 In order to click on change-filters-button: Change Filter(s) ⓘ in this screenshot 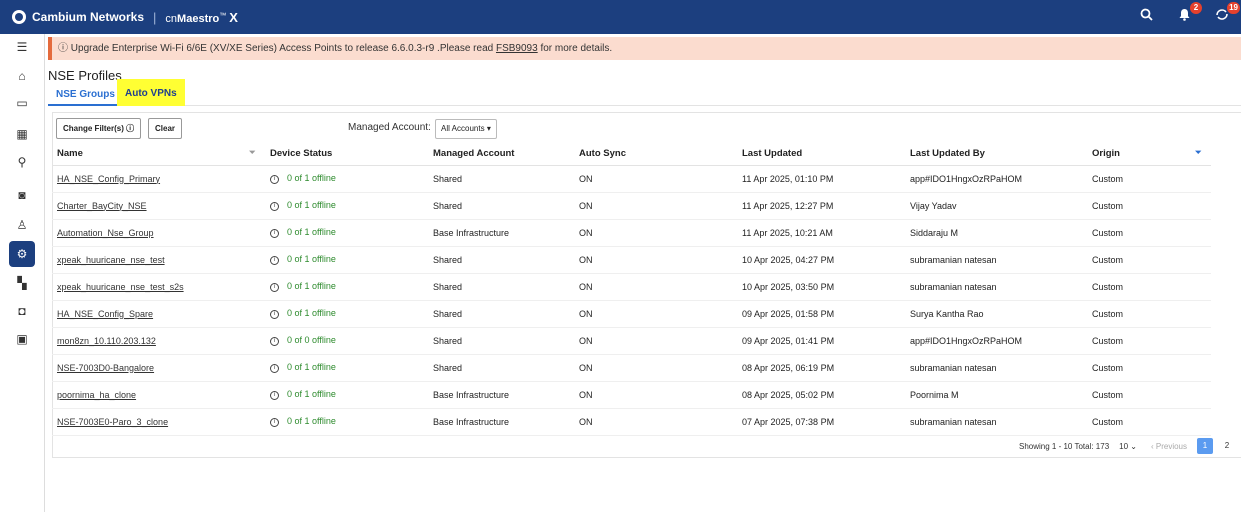, I will do `click(99, 128)`.